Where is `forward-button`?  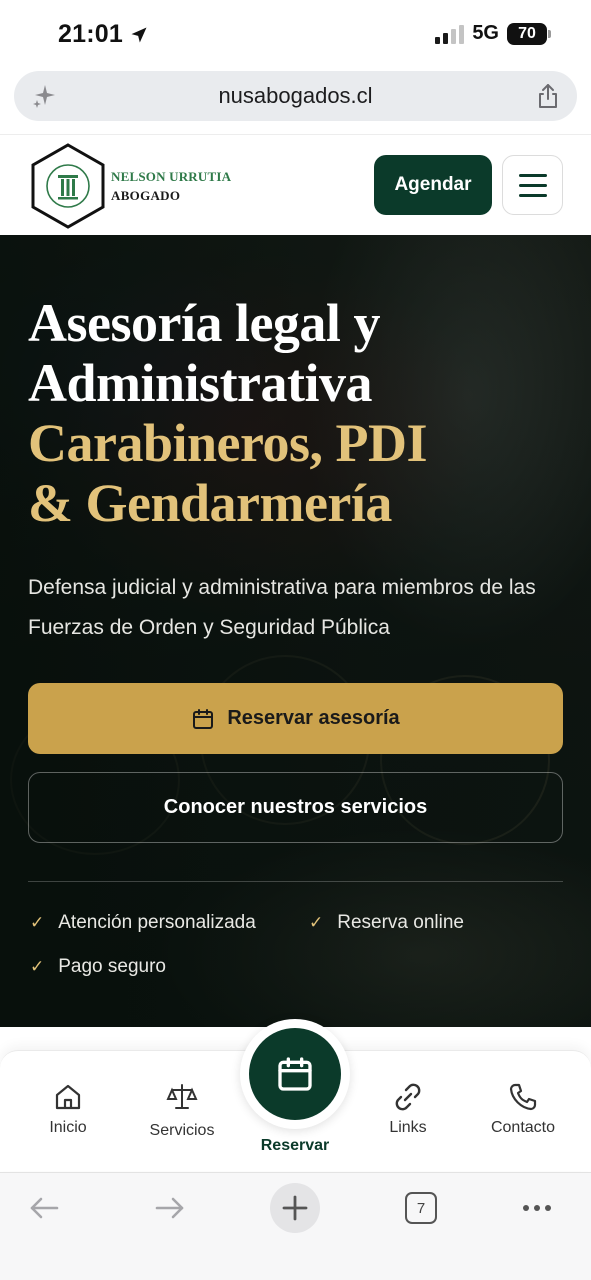 forward-button is located at coordinates (170, 1208).